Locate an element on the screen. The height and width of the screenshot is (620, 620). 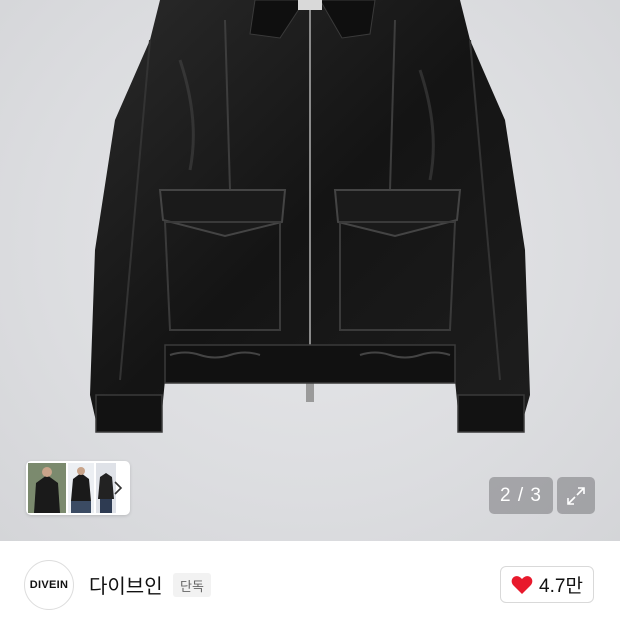
like-button: 4.7만 is located at coordinates (547, 584).